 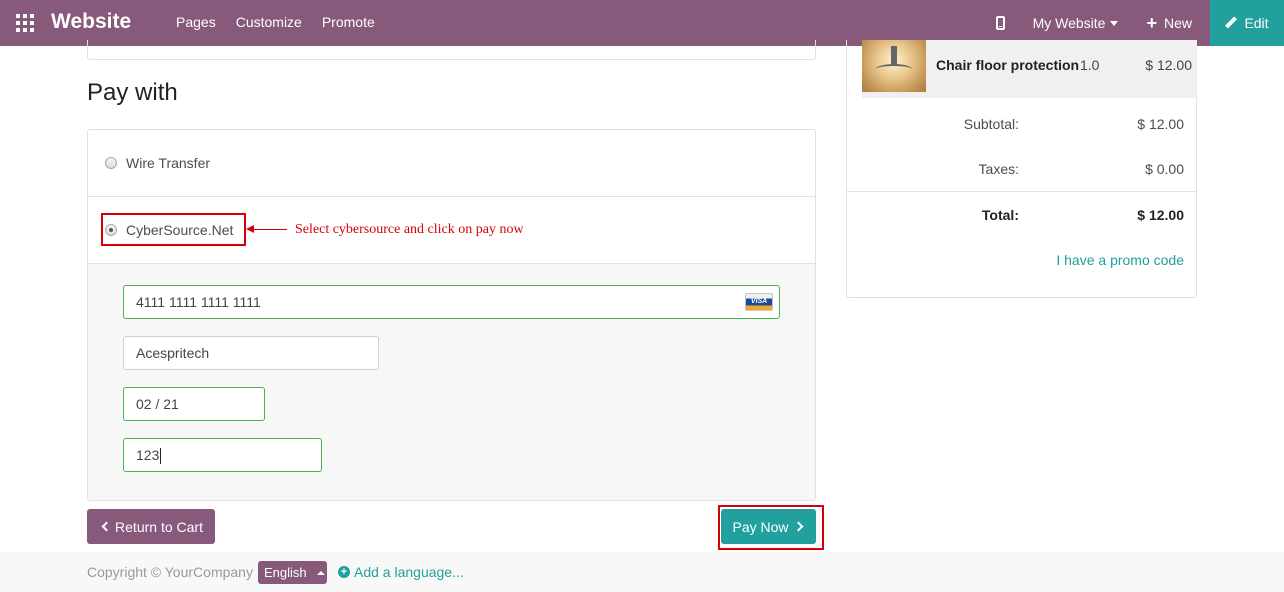 I want to click on total-value: $ 12.00, so click(x=1160, y=215).